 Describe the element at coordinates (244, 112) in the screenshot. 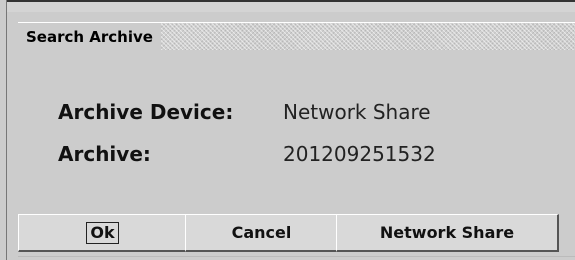

I see `archive-device-row: Archive Device: Network Share` at that location.